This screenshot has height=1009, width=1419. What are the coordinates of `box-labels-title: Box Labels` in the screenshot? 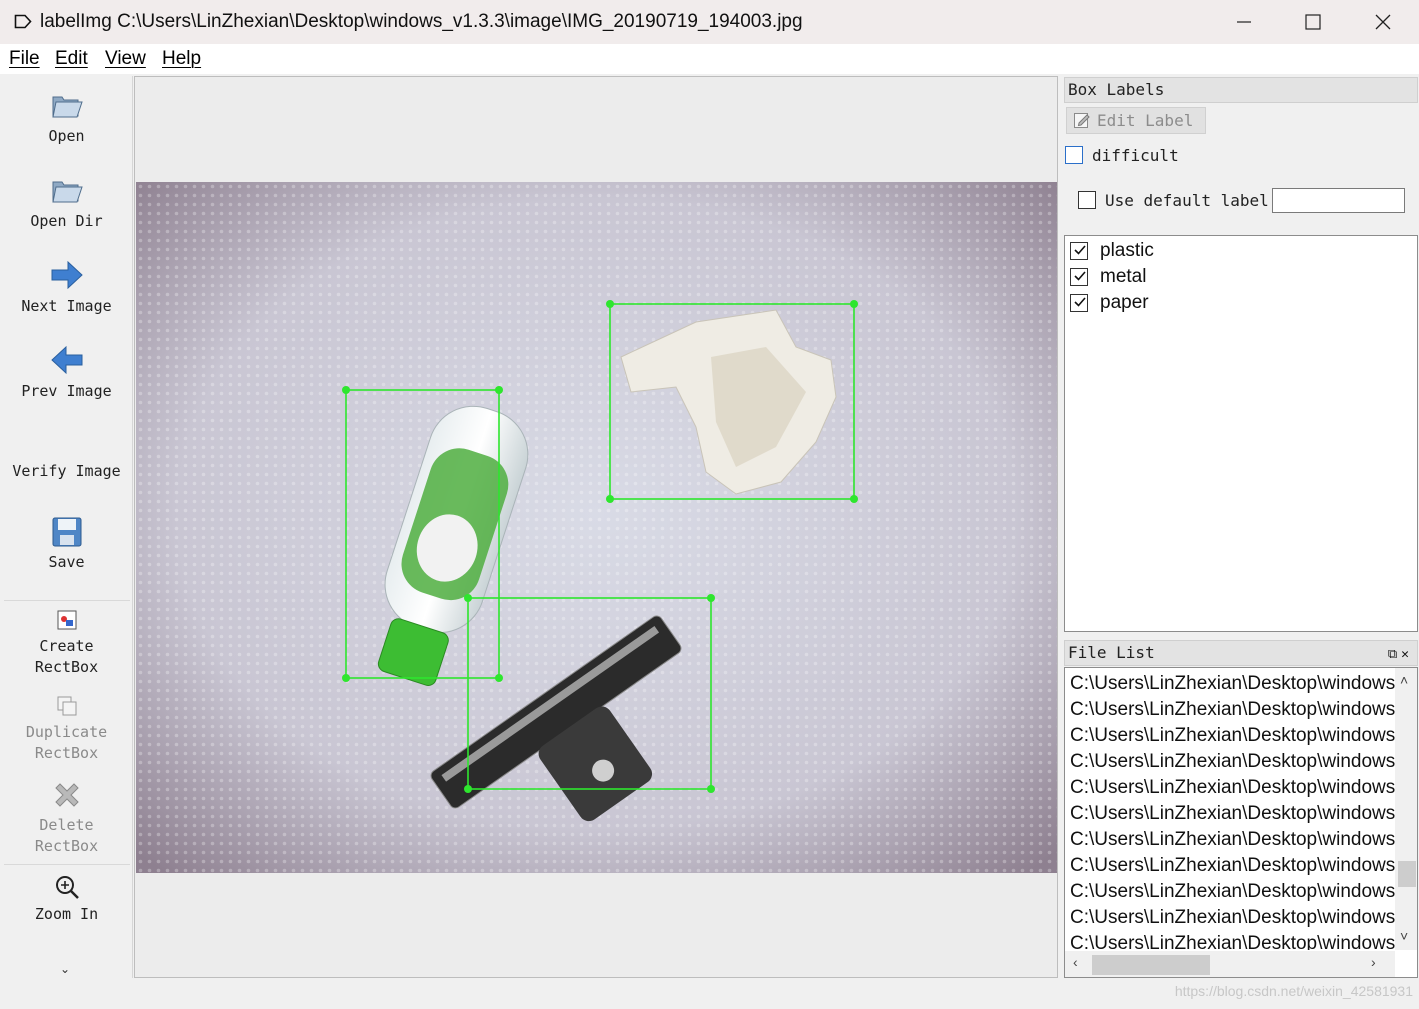 It's located at (1116, 89).